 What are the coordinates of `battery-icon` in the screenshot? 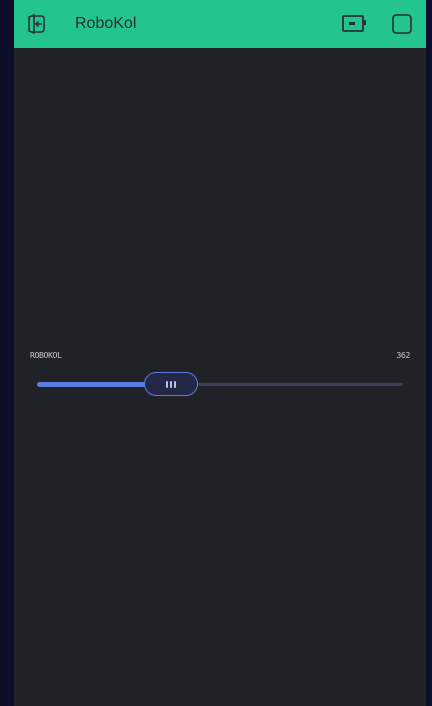 It's located at (354, 23).